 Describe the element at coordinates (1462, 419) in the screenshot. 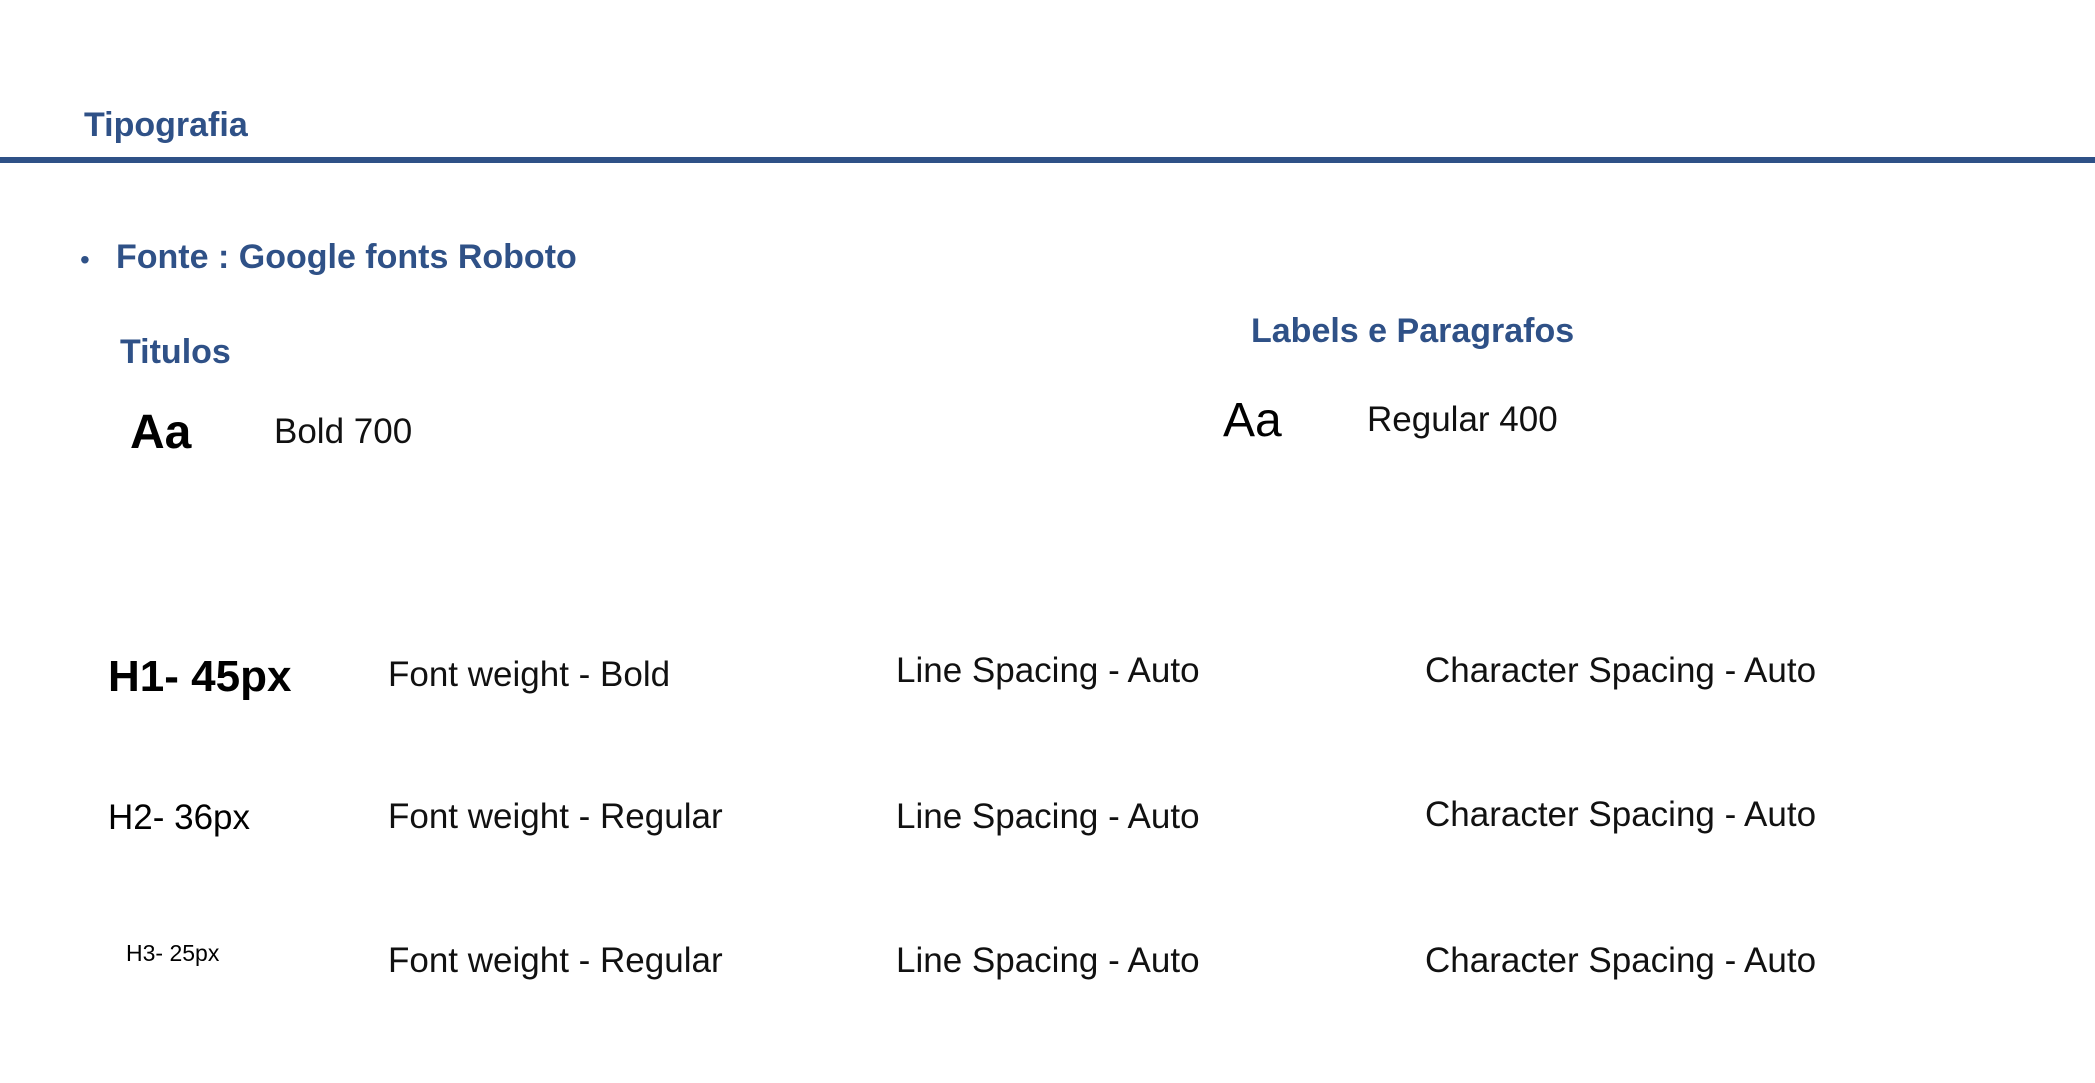

I see `regular-weight-label: Regular 400` at that location.